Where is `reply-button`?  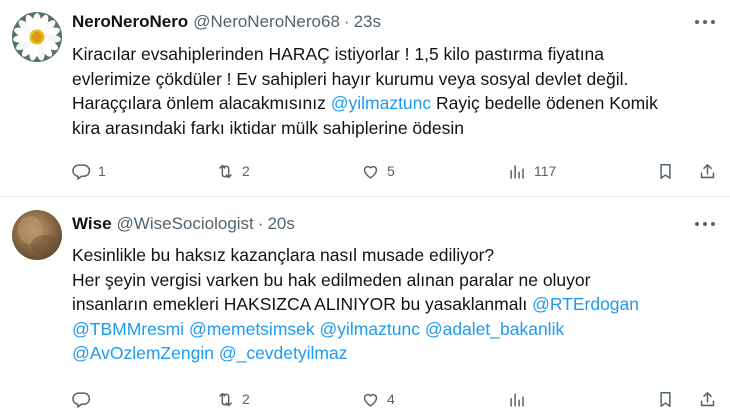
reply-button is located at coordinates (85, 399).